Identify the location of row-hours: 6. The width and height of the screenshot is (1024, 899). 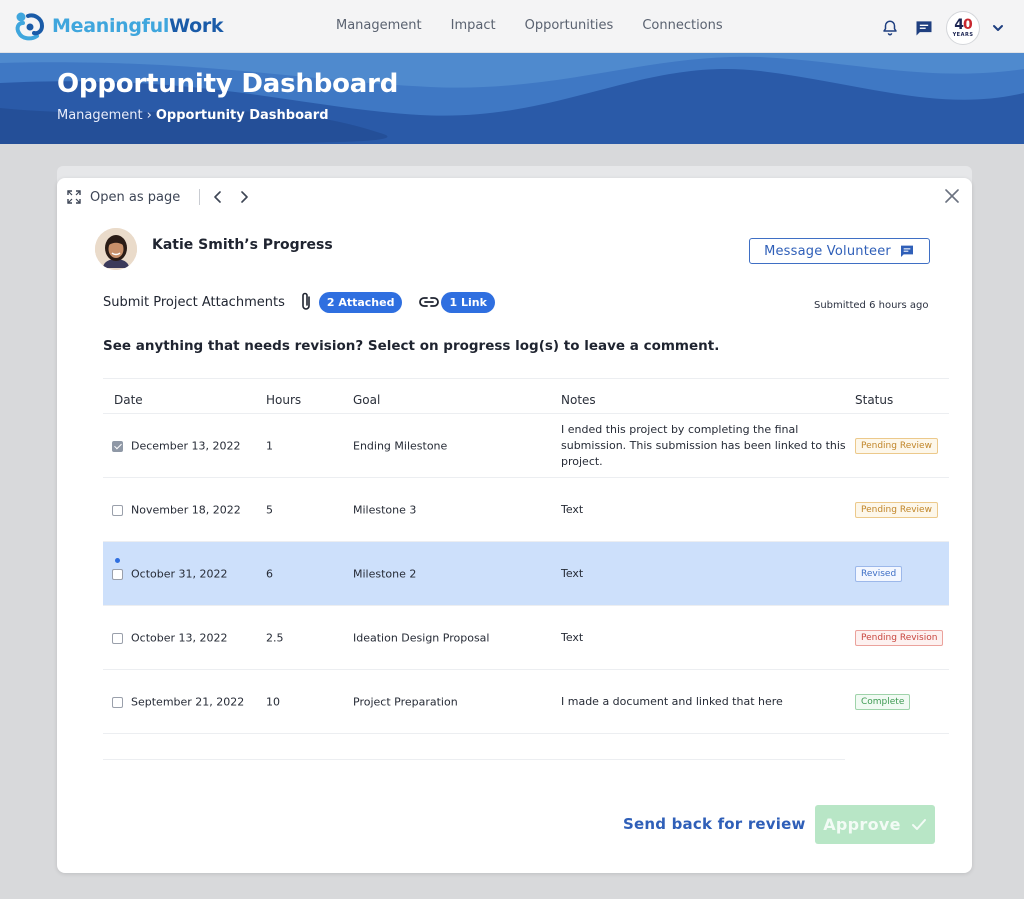
(269, 573).